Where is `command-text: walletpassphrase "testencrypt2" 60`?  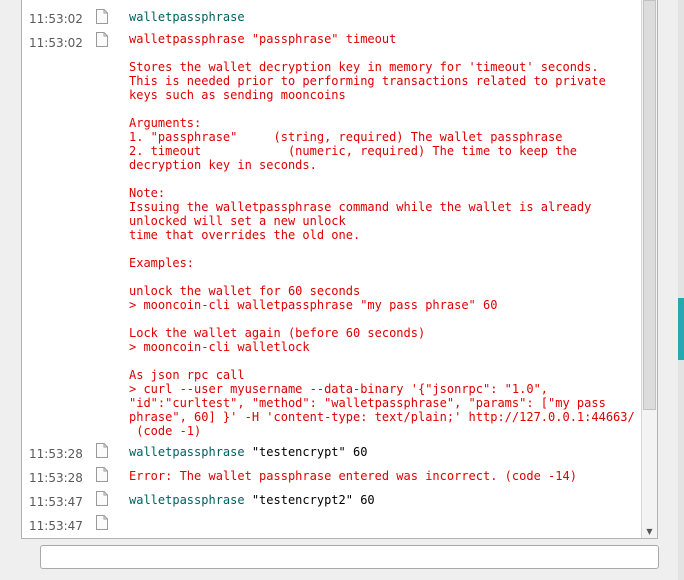 command-text: walletpassphrase "testencrypt2" 60 is located at coordinates (252, 500).